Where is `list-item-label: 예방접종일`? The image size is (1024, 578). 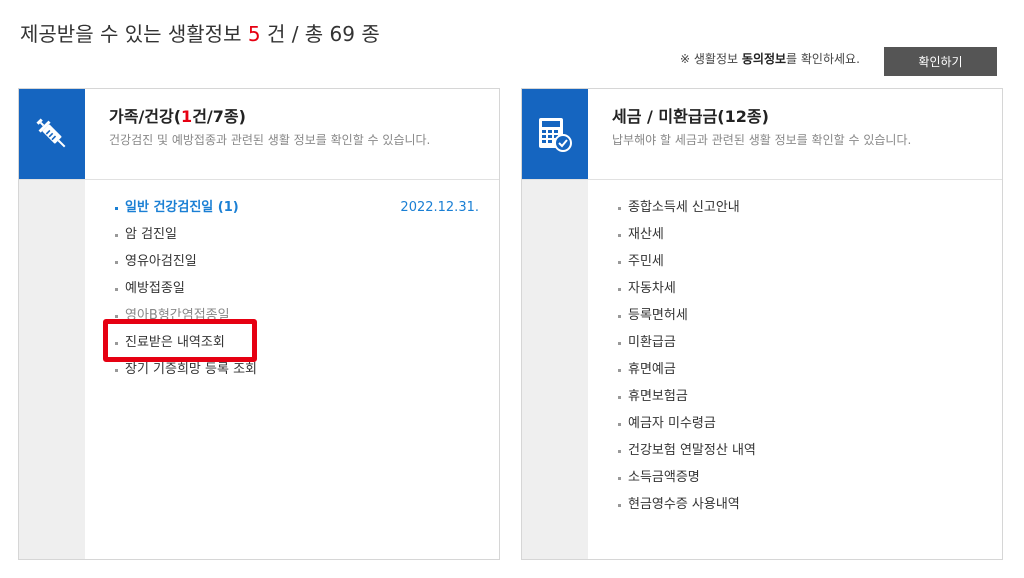 list-item-label: 예방접종일 is located at coordinates (155, 288).